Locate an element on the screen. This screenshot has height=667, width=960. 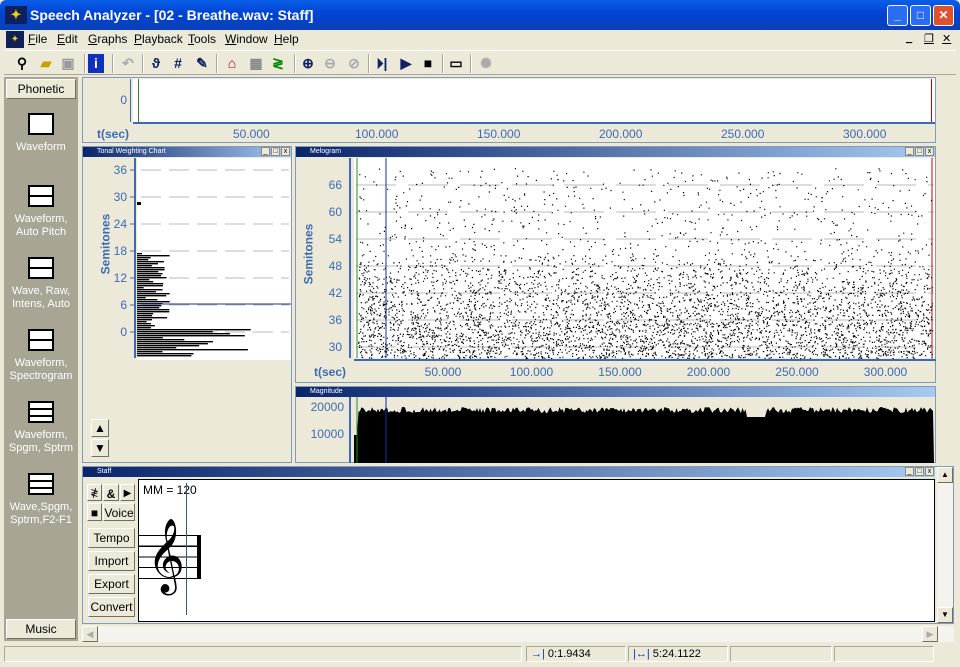
magnitude-window: Magnitude 20000 10000 is located at coordinates (615, 424).